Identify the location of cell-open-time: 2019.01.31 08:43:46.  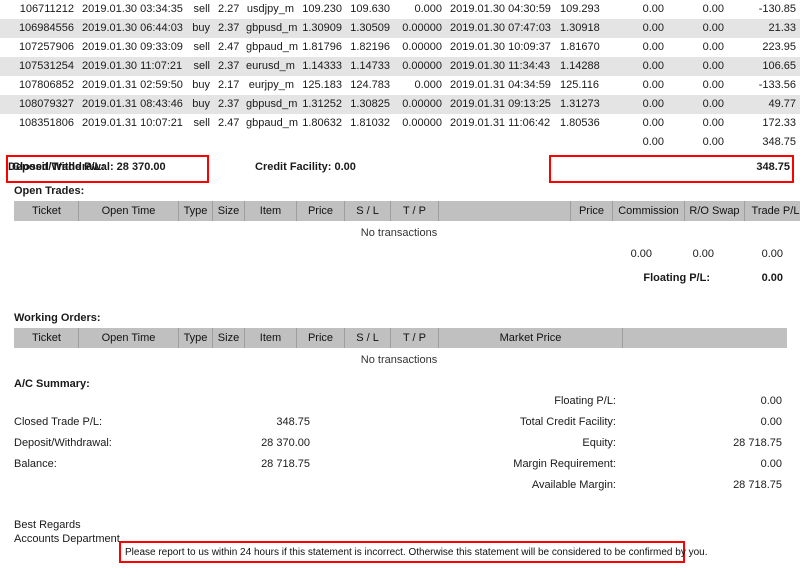
(132, 104).